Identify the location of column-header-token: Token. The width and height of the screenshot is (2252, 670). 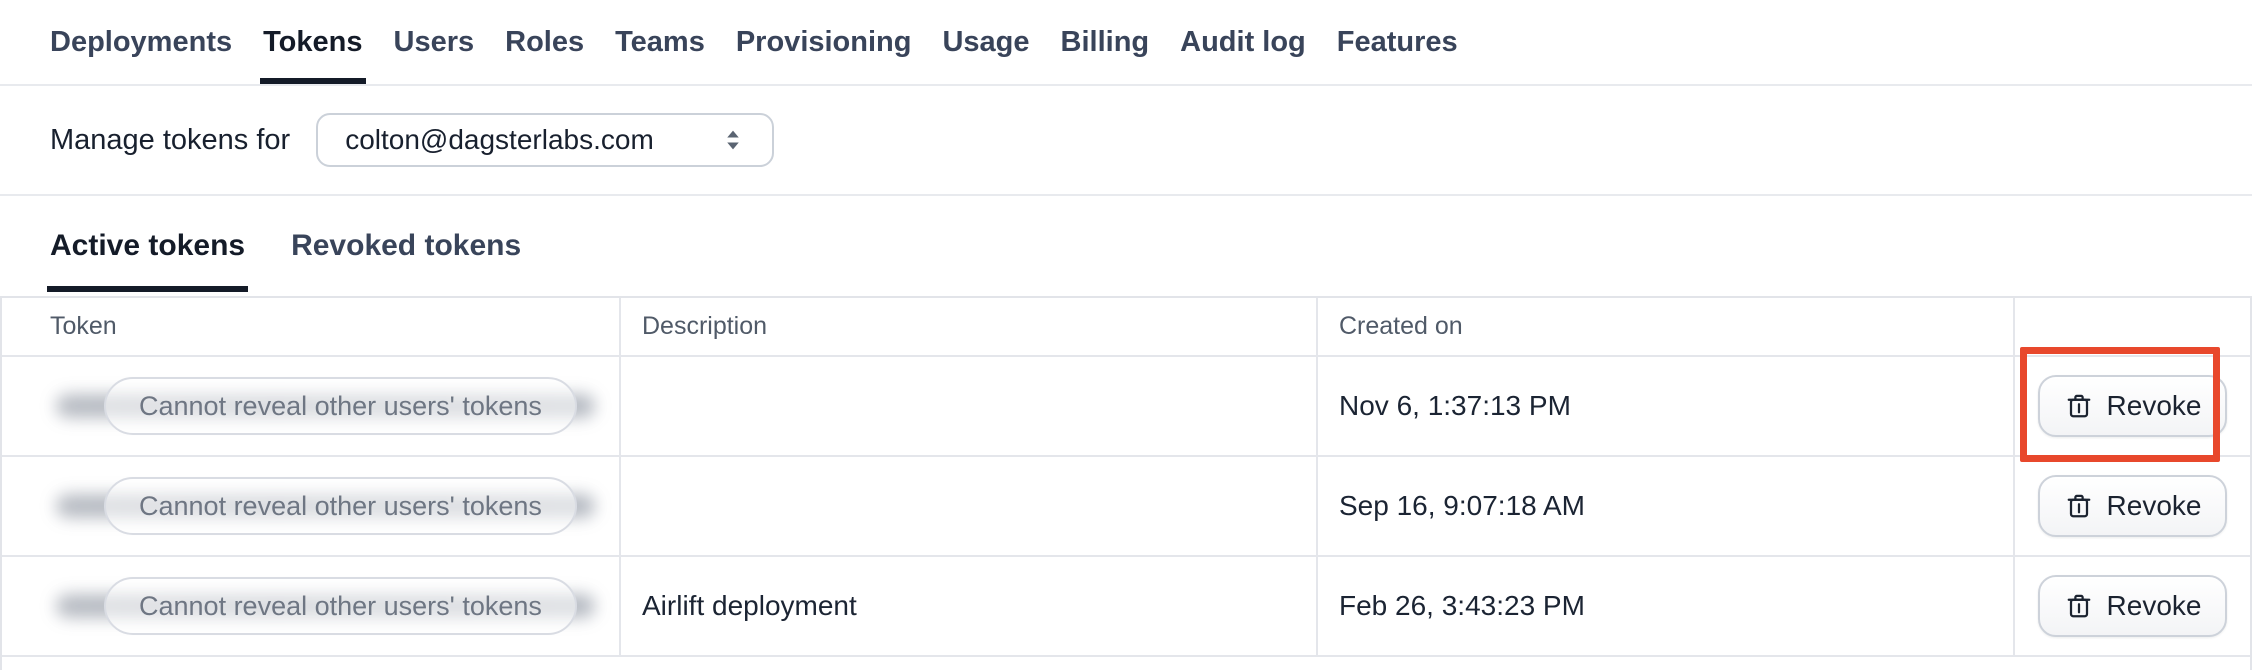
(83, 326).